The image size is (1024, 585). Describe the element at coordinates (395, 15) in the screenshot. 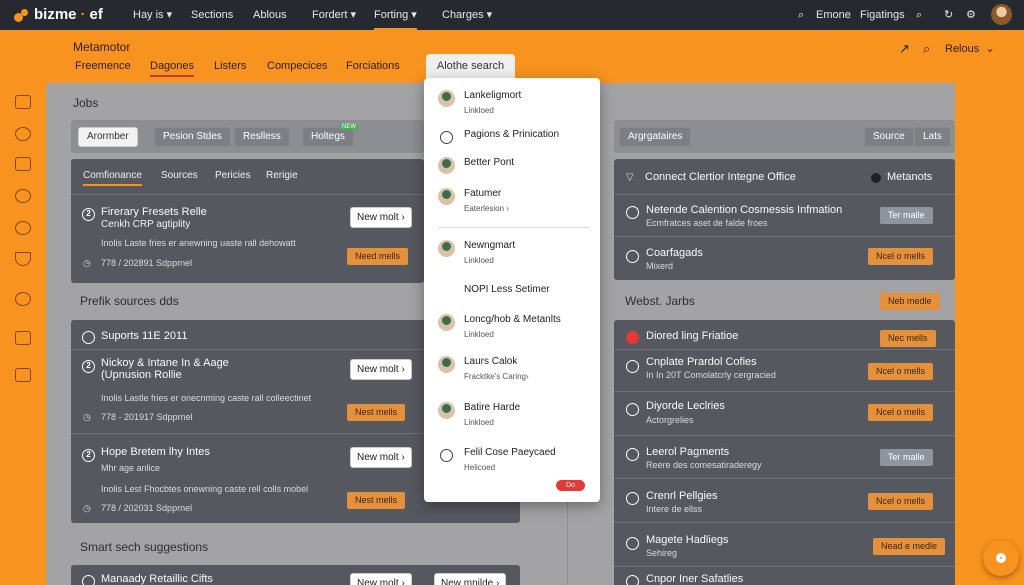

I see `nav-item-forting: Forting ▾` at that location.